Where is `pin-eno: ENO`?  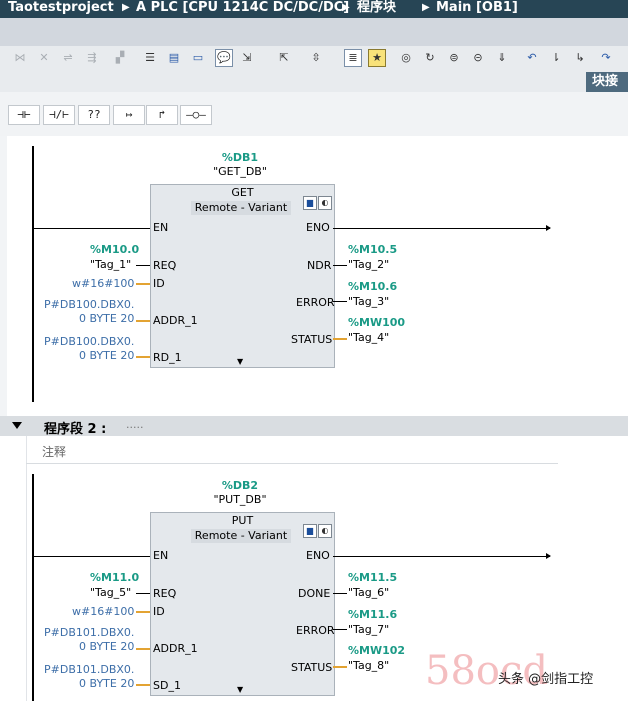
pin-eno: ENO is located at coordinates (318, 227).